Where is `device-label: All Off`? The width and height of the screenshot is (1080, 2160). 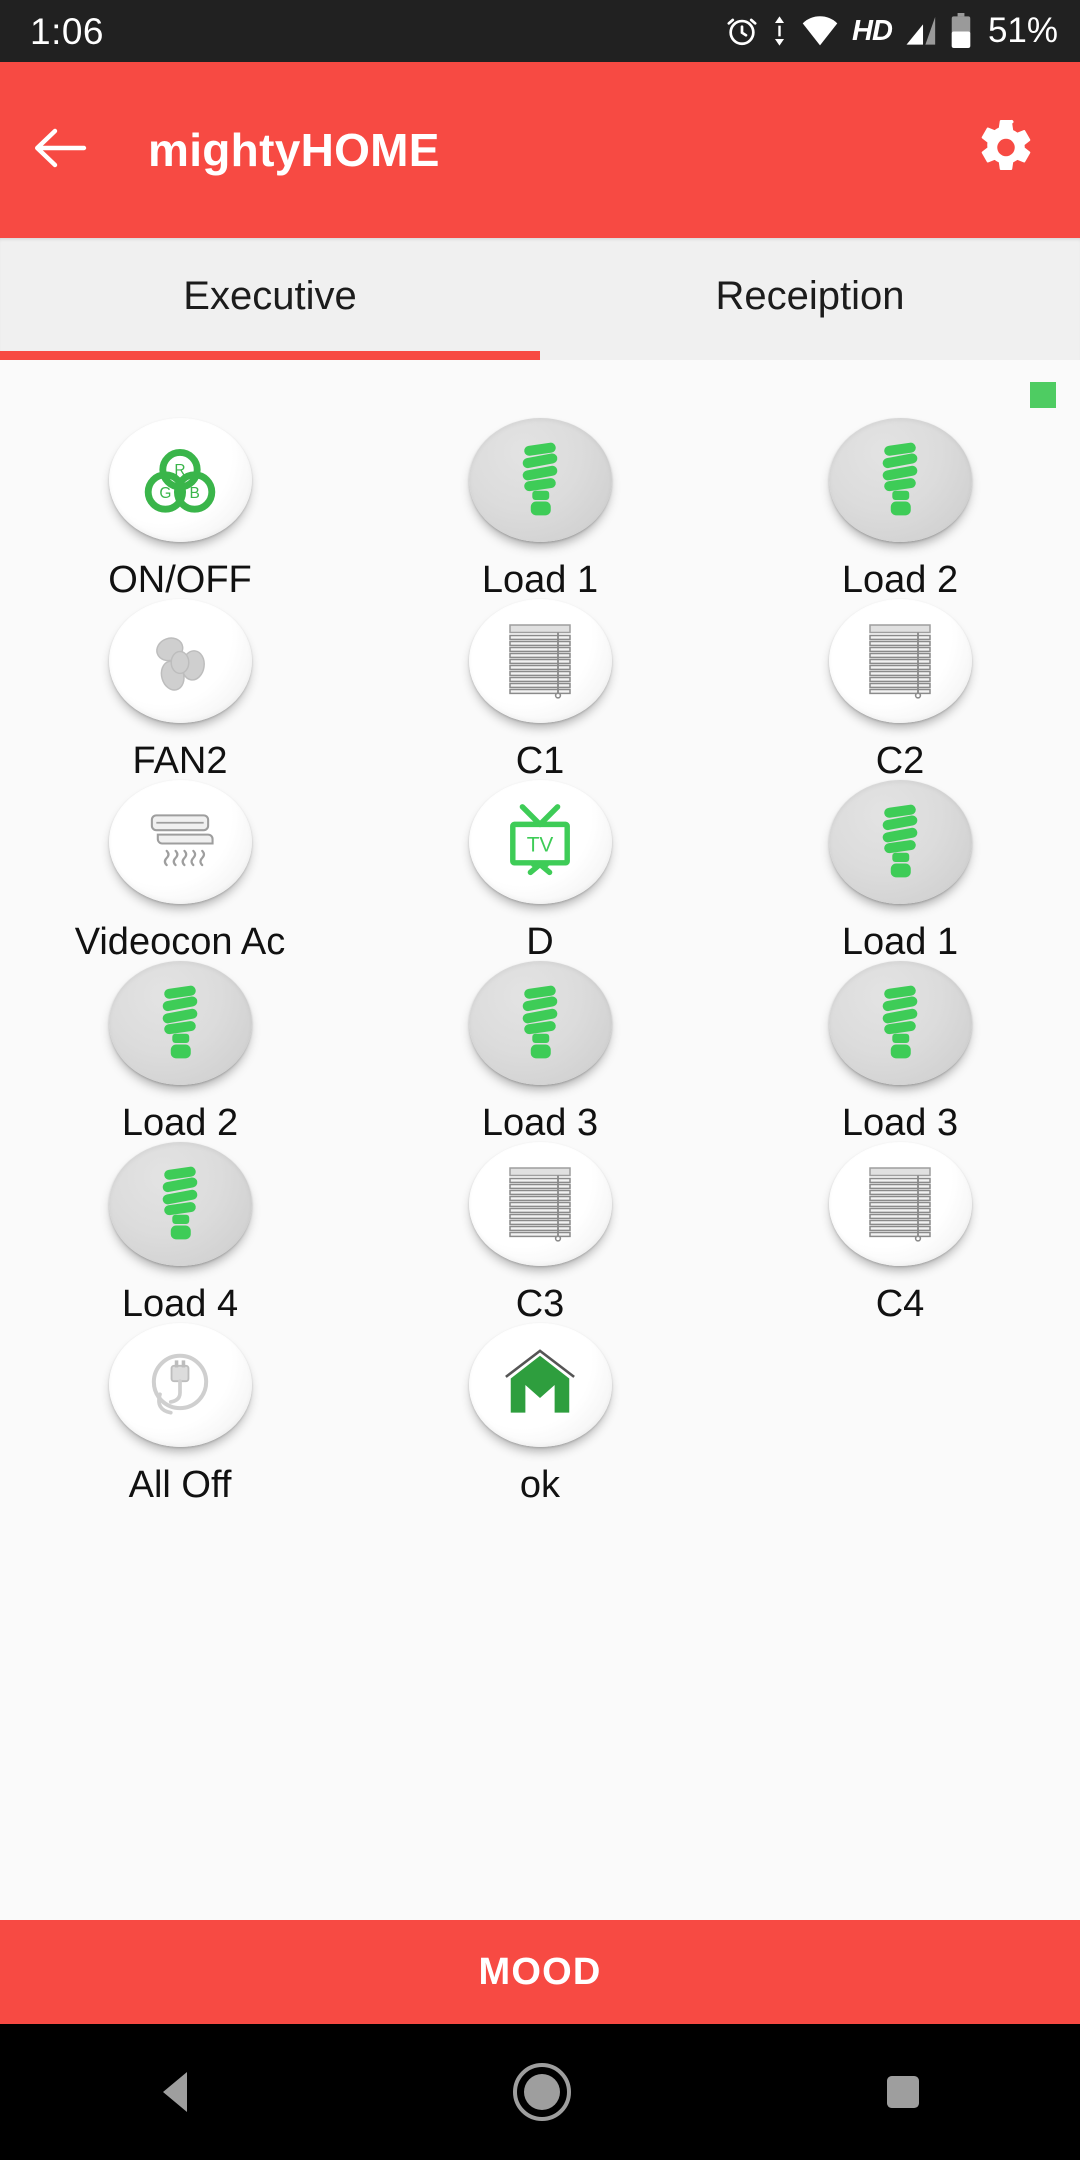 device-label: All Off is located at coordinates (180, 1485).